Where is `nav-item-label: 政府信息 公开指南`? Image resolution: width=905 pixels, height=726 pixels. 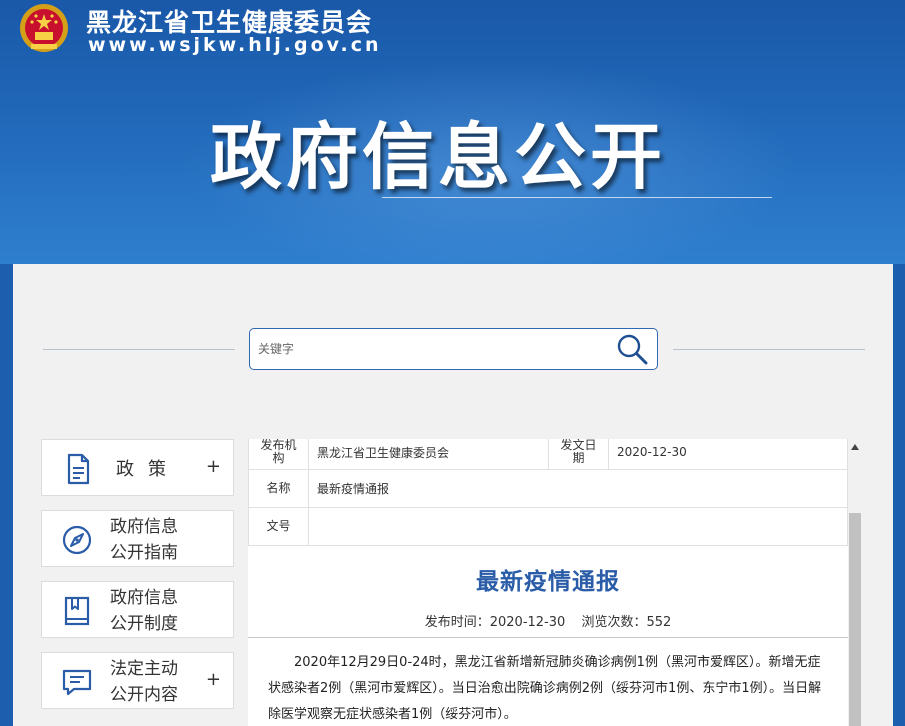 nav-item-label: 政府信息 公开指南 is located at coordinates (155, 540).